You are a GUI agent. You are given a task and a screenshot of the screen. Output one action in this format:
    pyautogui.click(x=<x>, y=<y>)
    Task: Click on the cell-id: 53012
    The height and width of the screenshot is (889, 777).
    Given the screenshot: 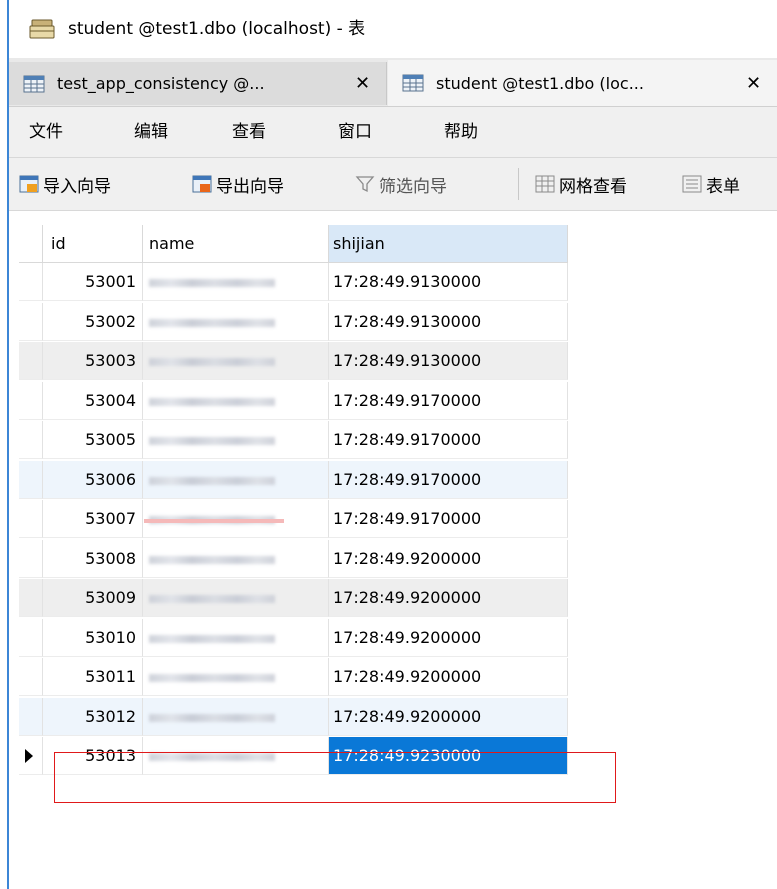 What is the action you would take?
    pyautogui.click(x=93, y=716)
    